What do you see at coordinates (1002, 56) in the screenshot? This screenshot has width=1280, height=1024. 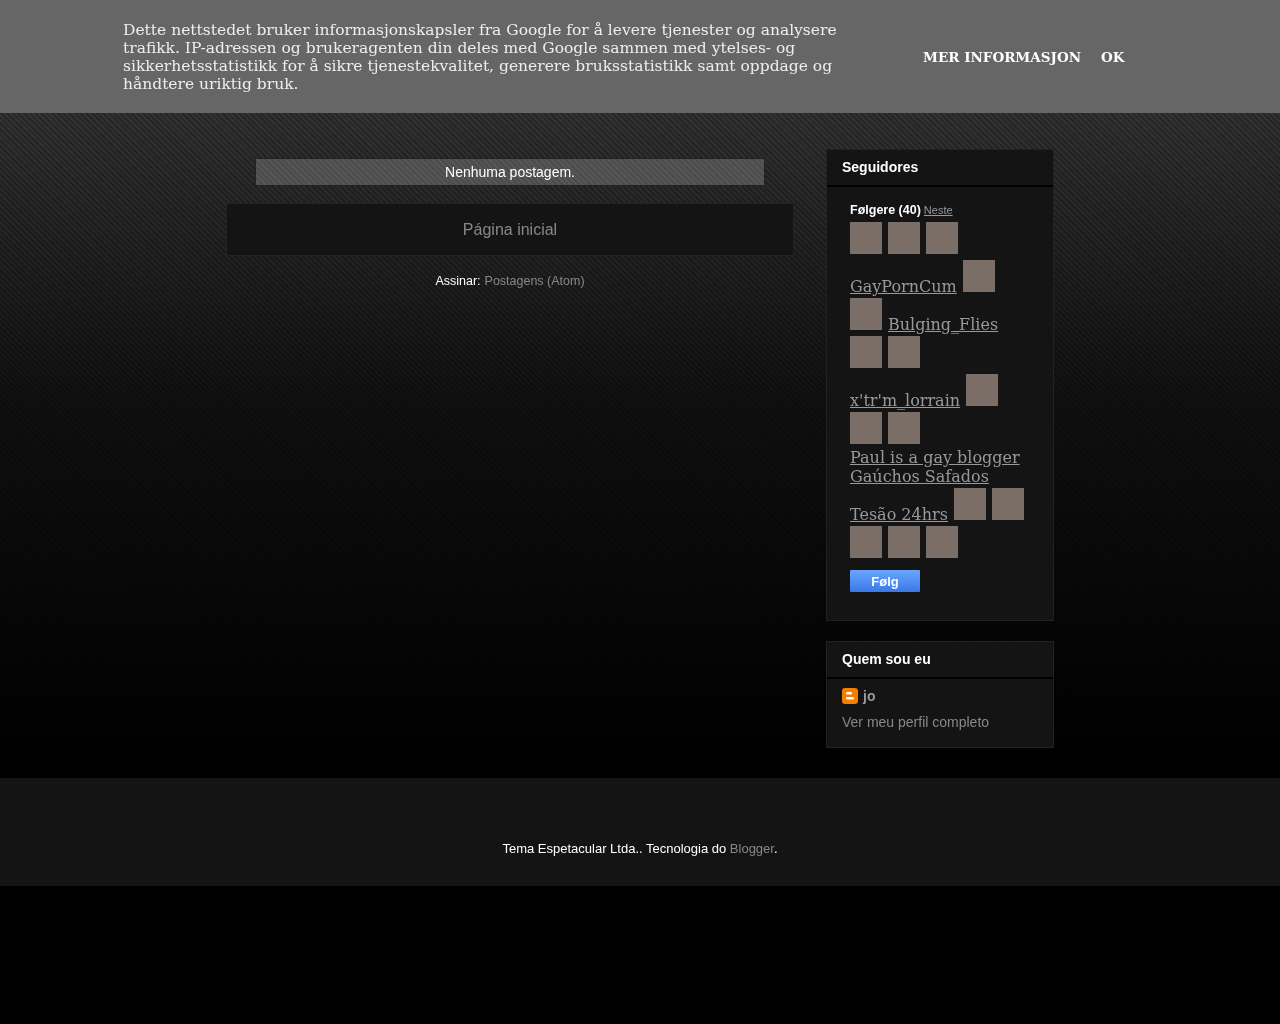 I see `cookie-button: MER INFORMASJON` at bounding box center [1002, 56].